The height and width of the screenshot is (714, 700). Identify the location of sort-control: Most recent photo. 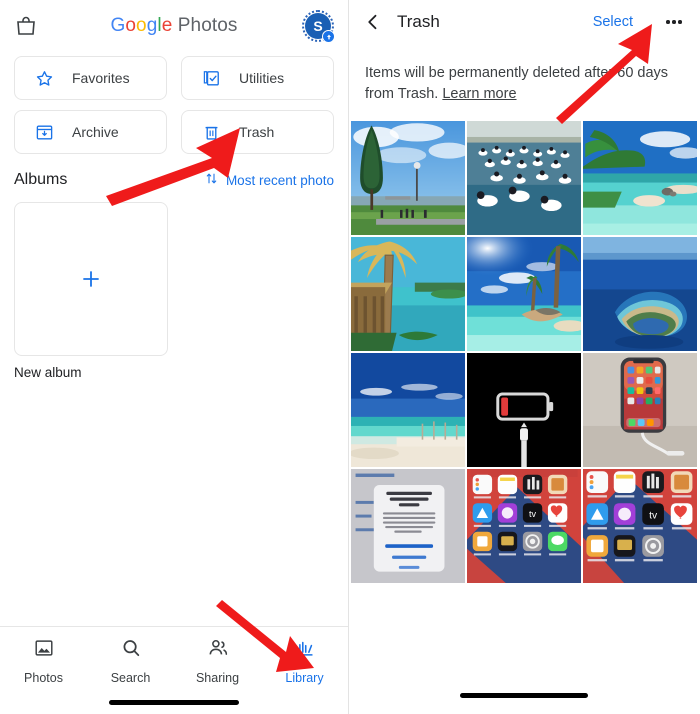
(269, 180).